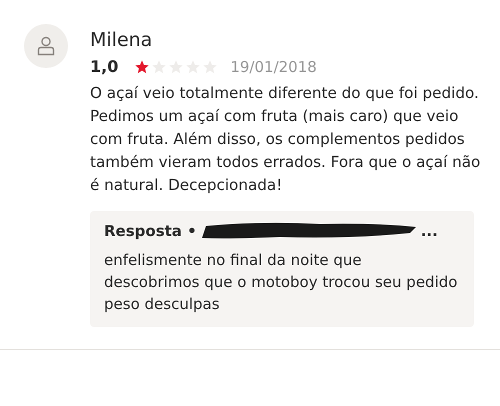 Image resolution: width=500 pixels, height=406 pixels. I want to click on author-name: Milena, so click(122, 40).